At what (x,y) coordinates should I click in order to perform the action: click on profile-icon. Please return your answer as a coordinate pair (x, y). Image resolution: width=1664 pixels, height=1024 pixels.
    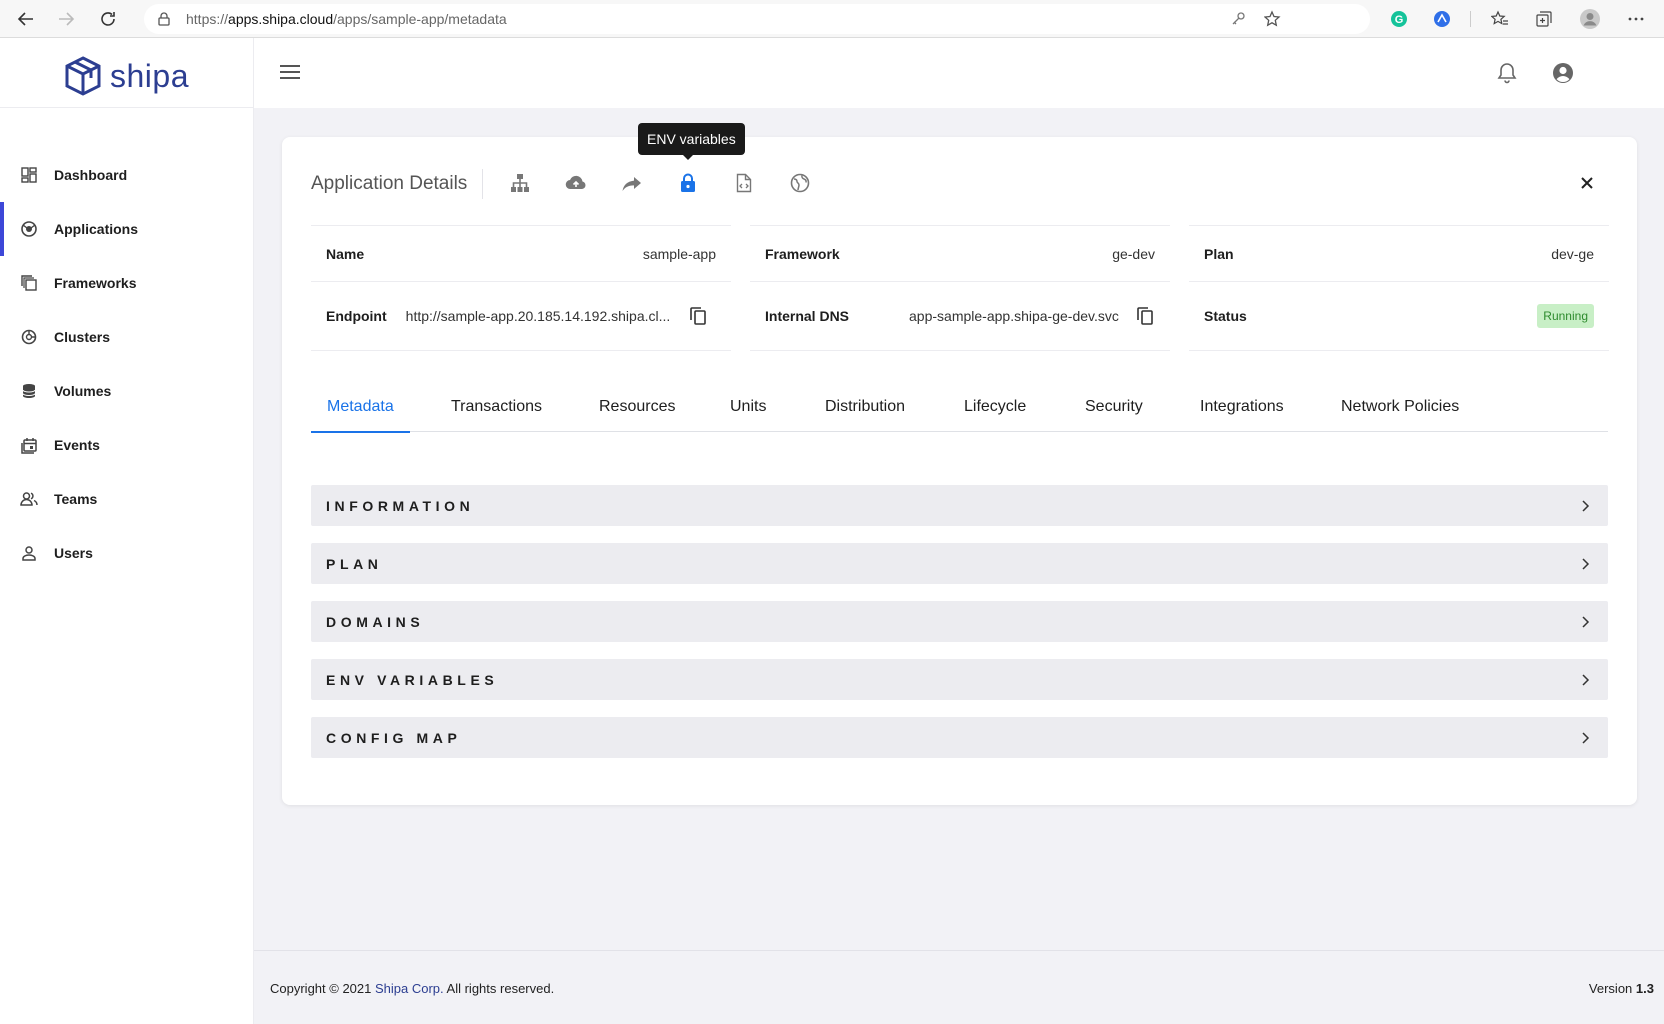
    Looking at the image, I should click on (1590, 19).